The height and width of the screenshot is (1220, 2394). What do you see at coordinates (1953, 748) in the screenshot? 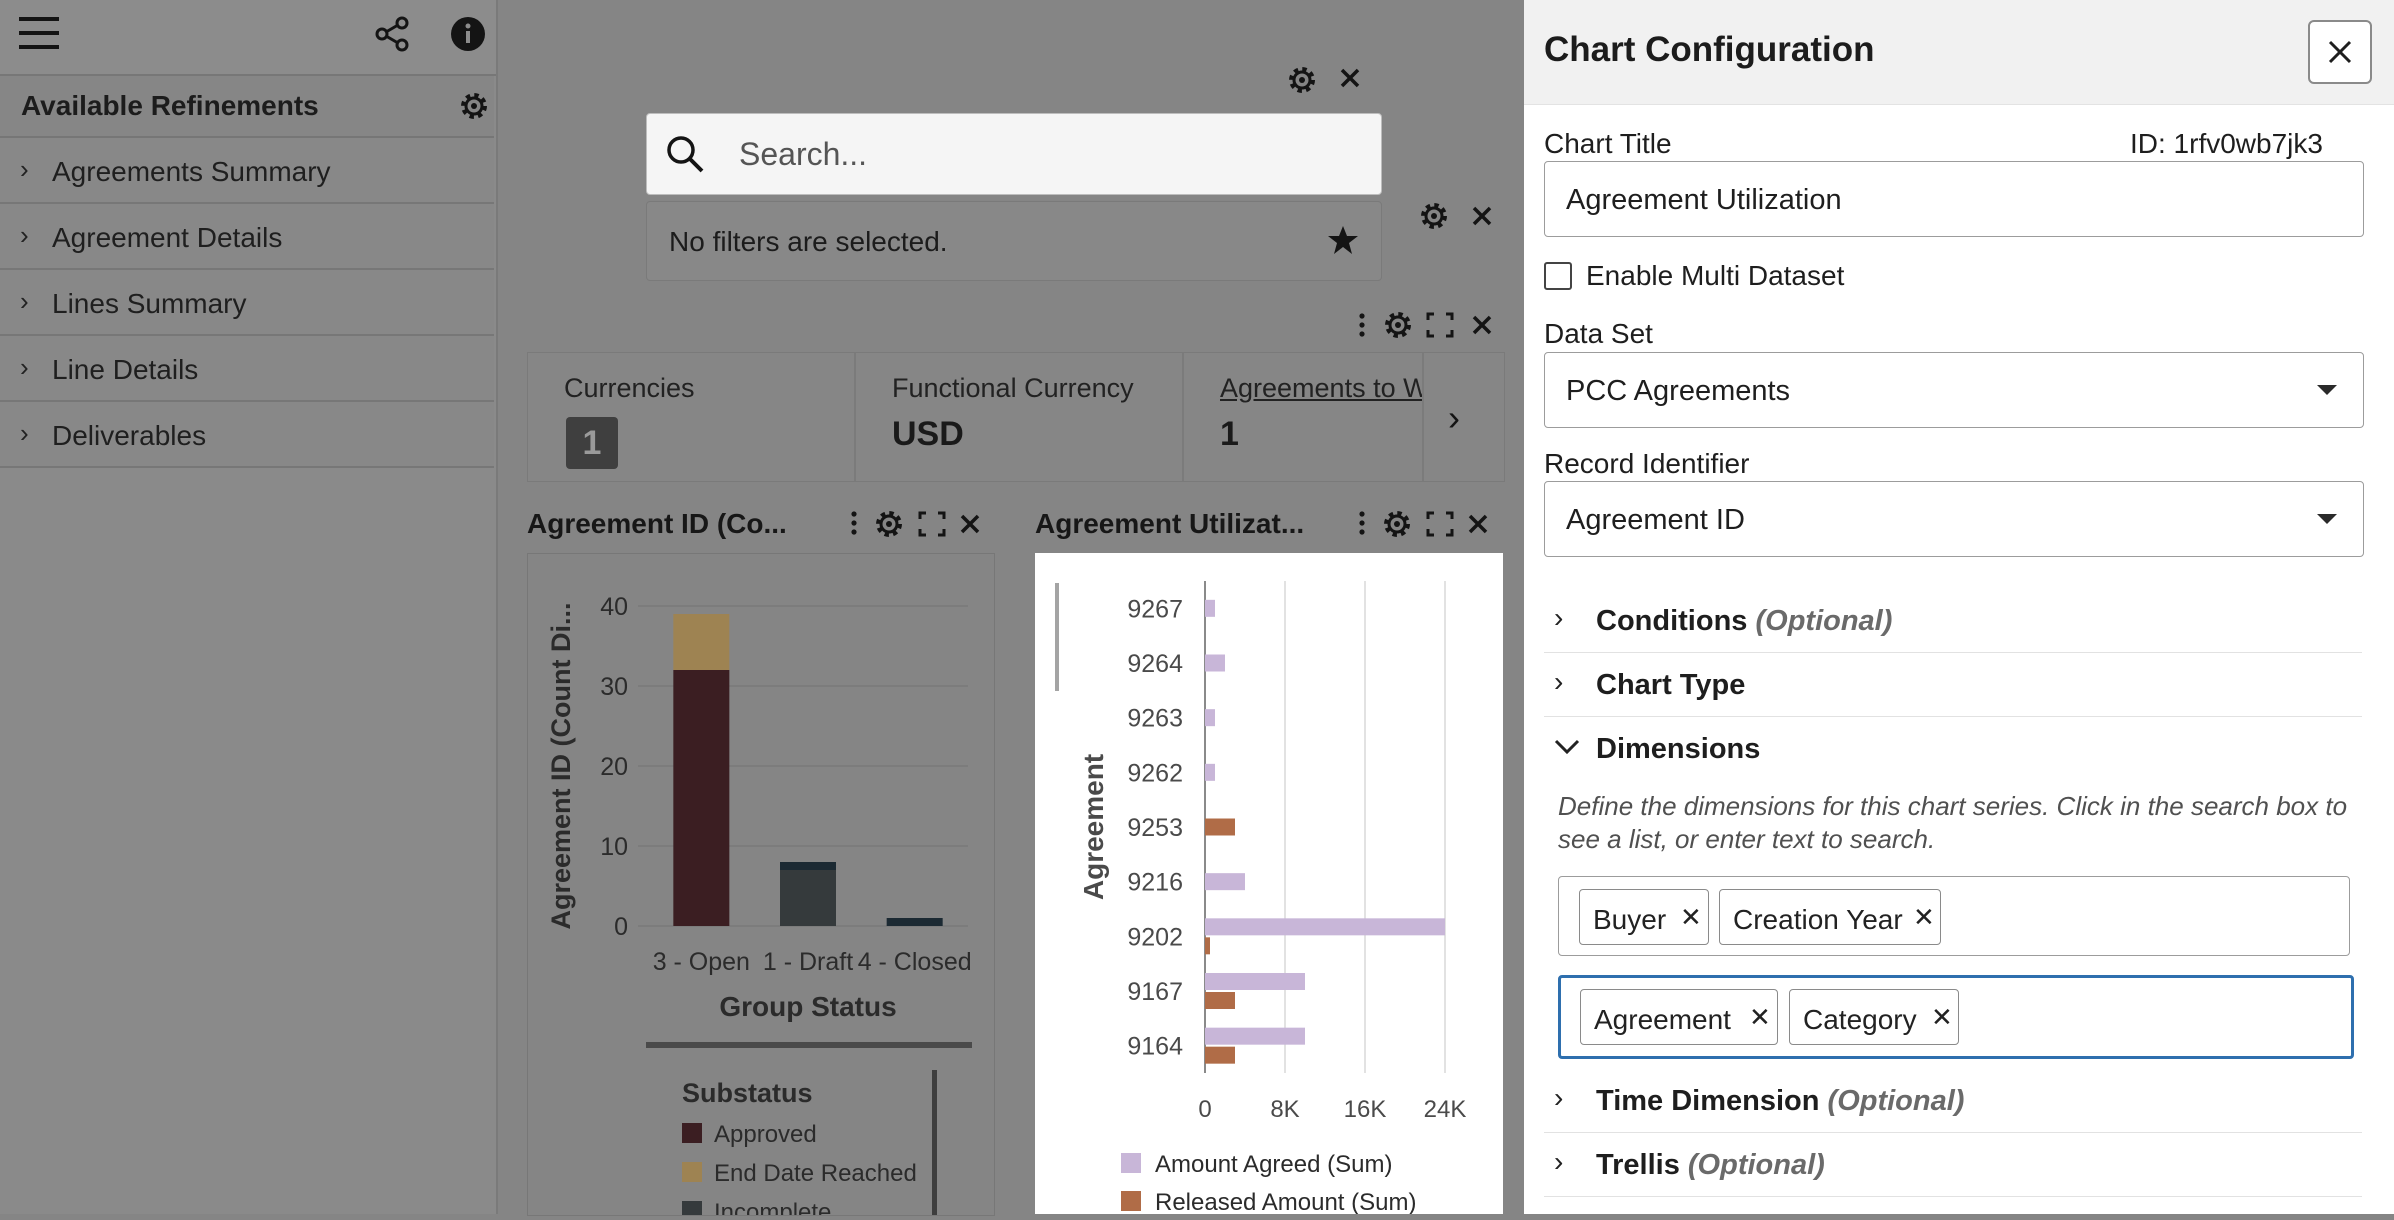
I see `section-dimensions: Dimensions` at bounding box center [1953, 748].